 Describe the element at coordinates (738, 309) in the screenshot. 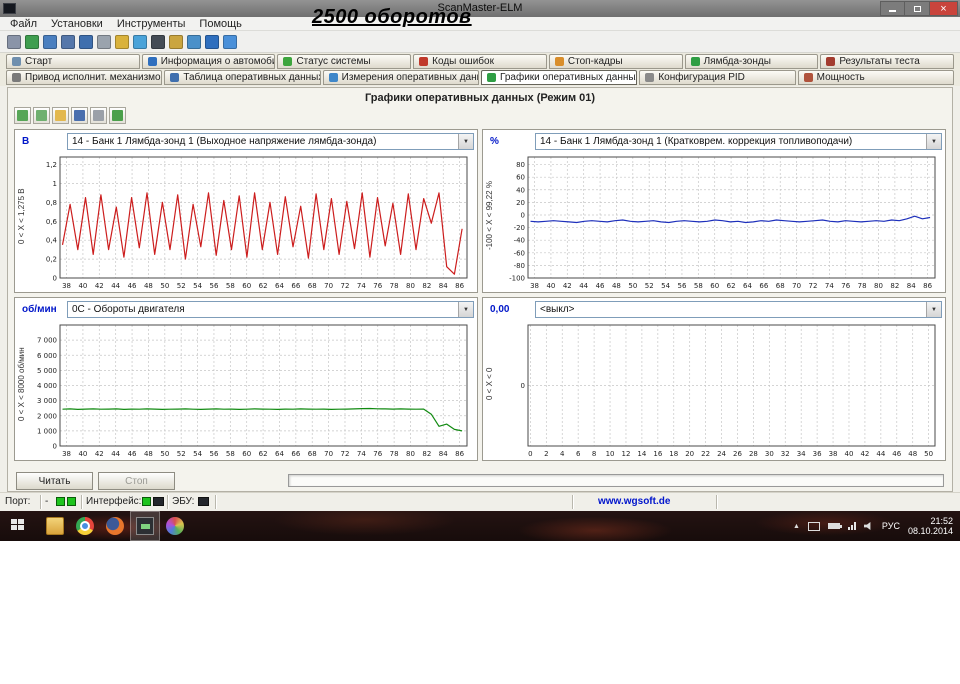

I see `pid-select: <выкл> ▼` at that location.